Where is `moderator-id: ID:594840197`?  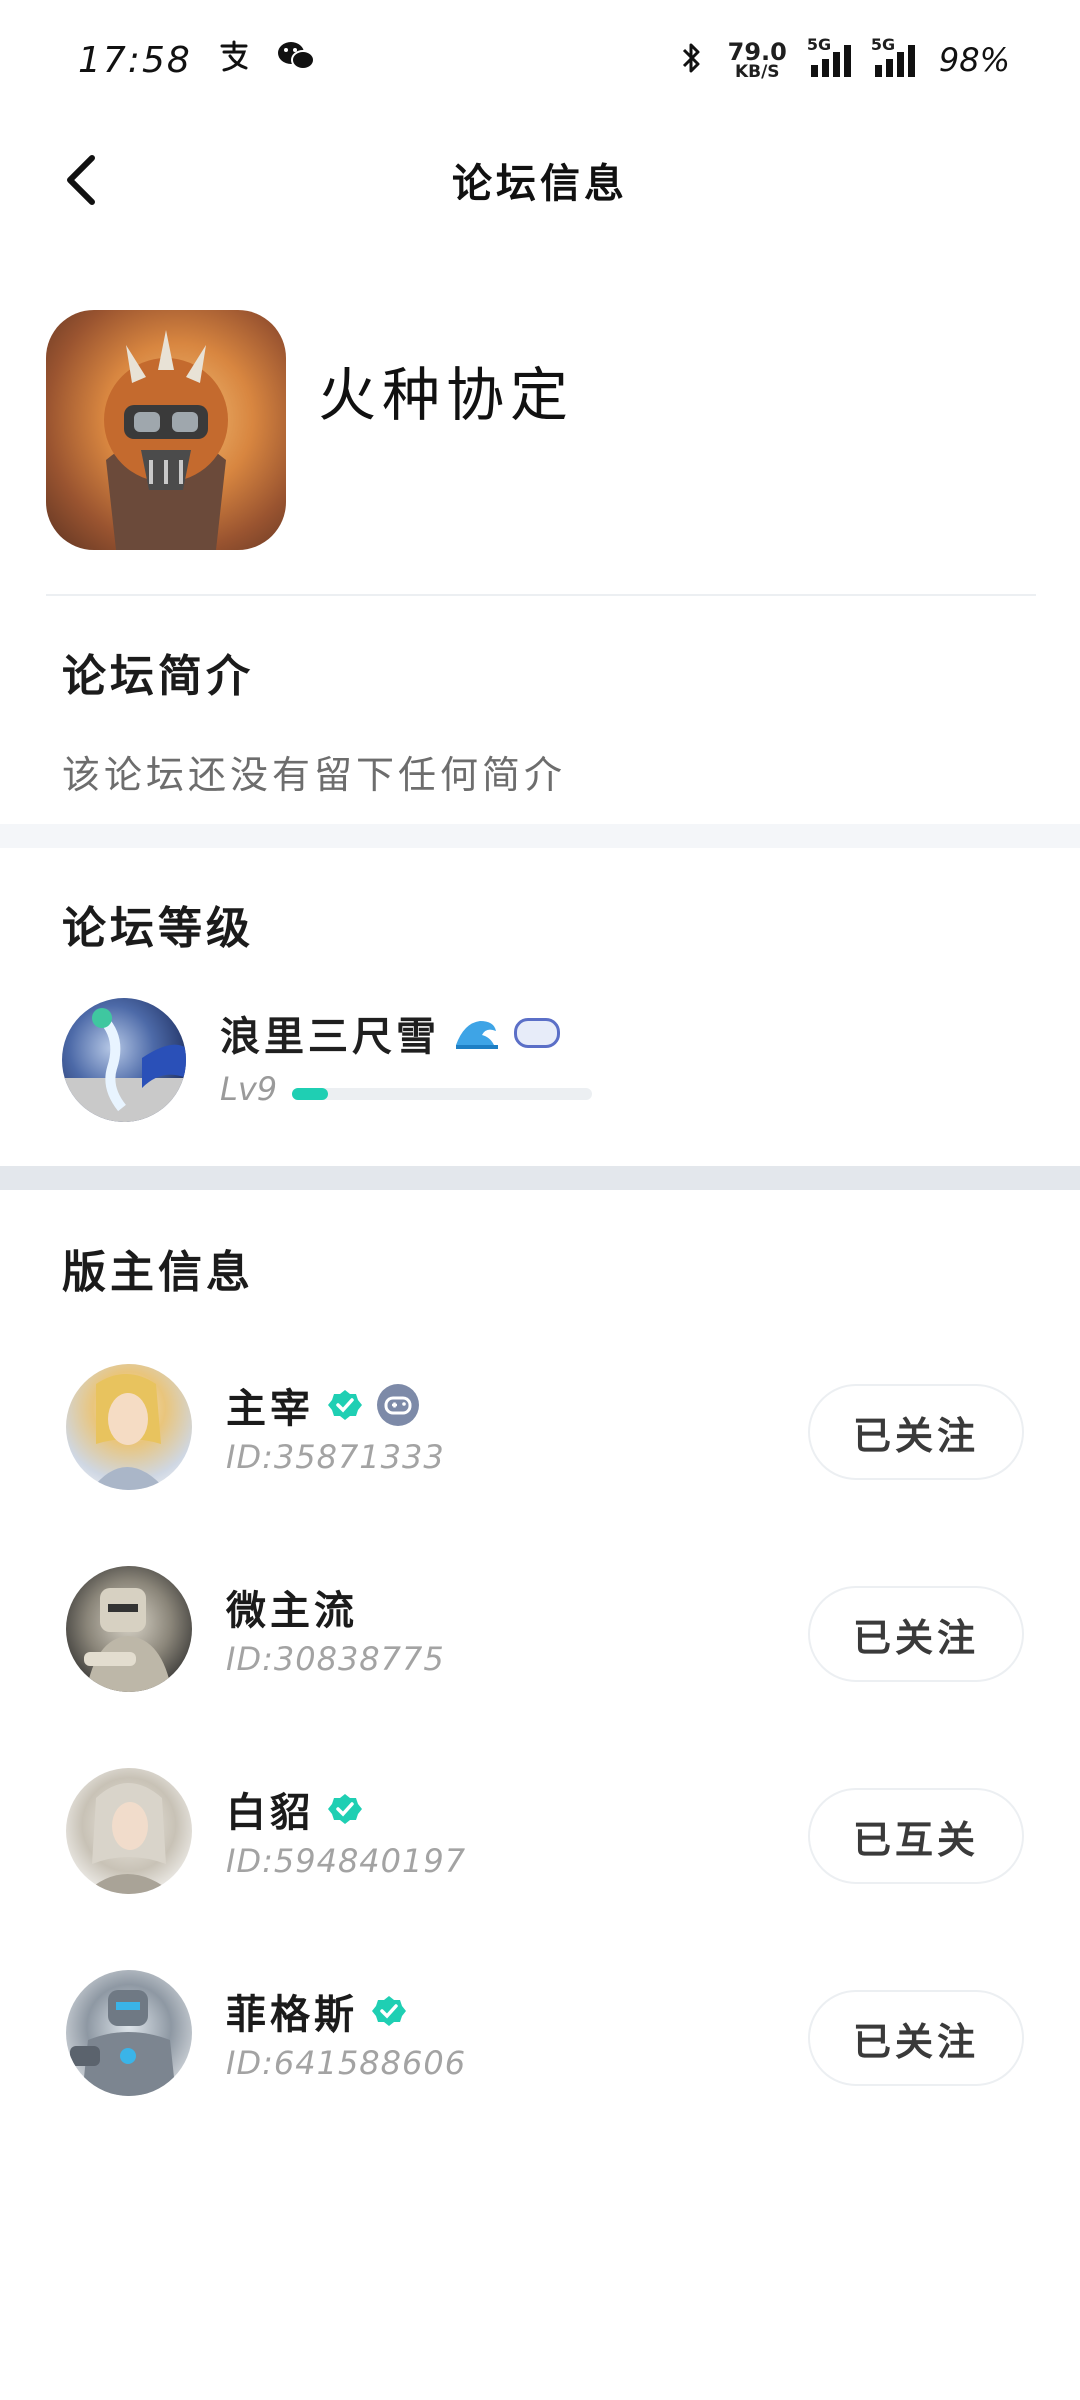
moderator-id: ID:594840197 is located at coordinates (346, 1861).